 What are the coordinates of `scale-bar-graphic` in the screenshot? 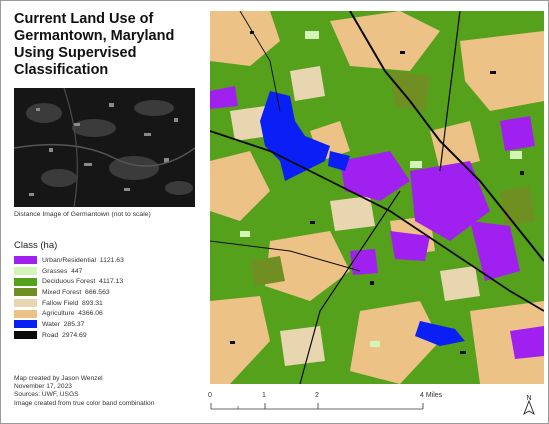 It's located at (317, 406).